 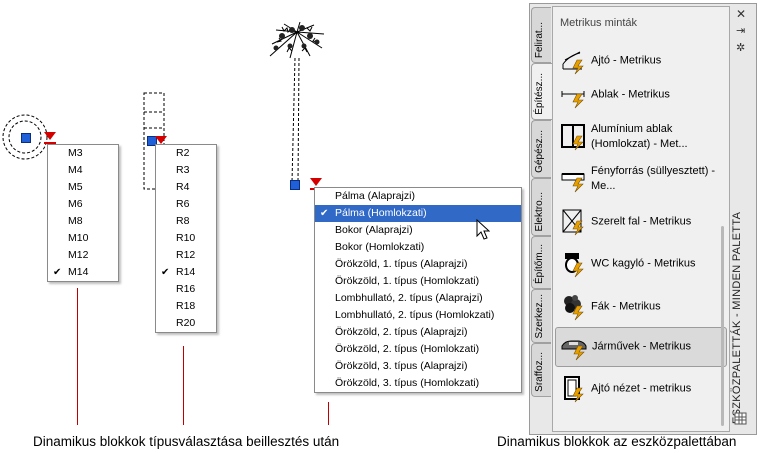 I want to click on r-size-item-label: R14, so click(x=186, y=272).